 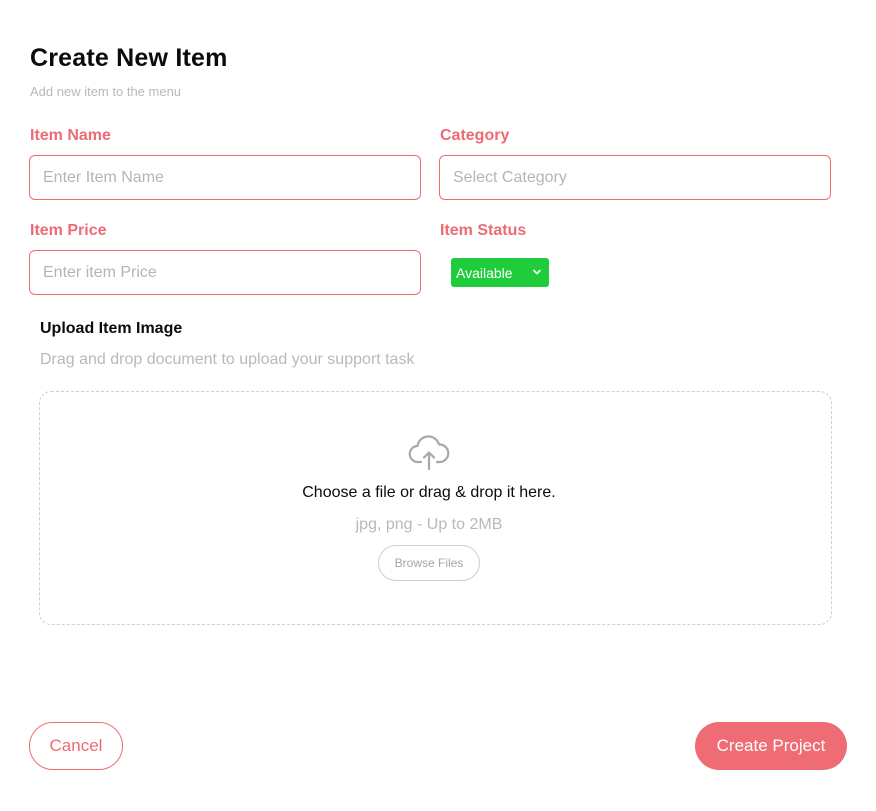 What do you see at coordinates (537, 272) in the screenshot?
I see `chevron-down-icon` at bounding box center [537, 272].